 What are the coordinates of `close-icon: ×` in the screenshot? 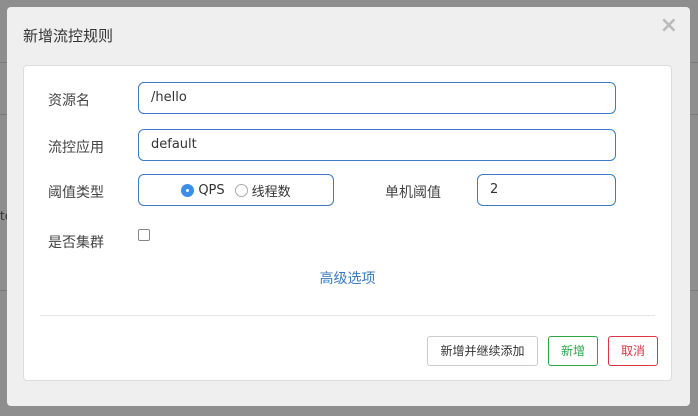 It's located at (669, 25).